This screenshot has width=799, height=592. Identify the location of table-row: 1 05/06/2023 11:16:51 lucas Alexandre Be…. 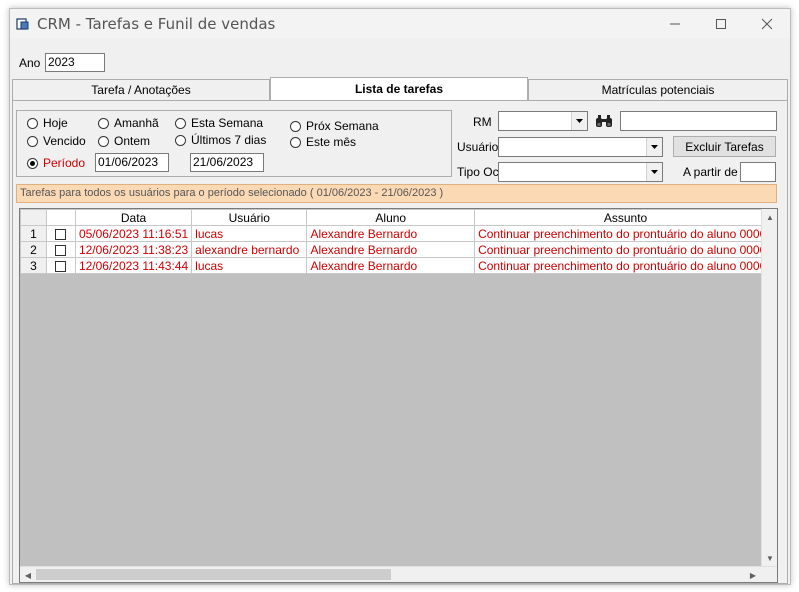
(398, 233).